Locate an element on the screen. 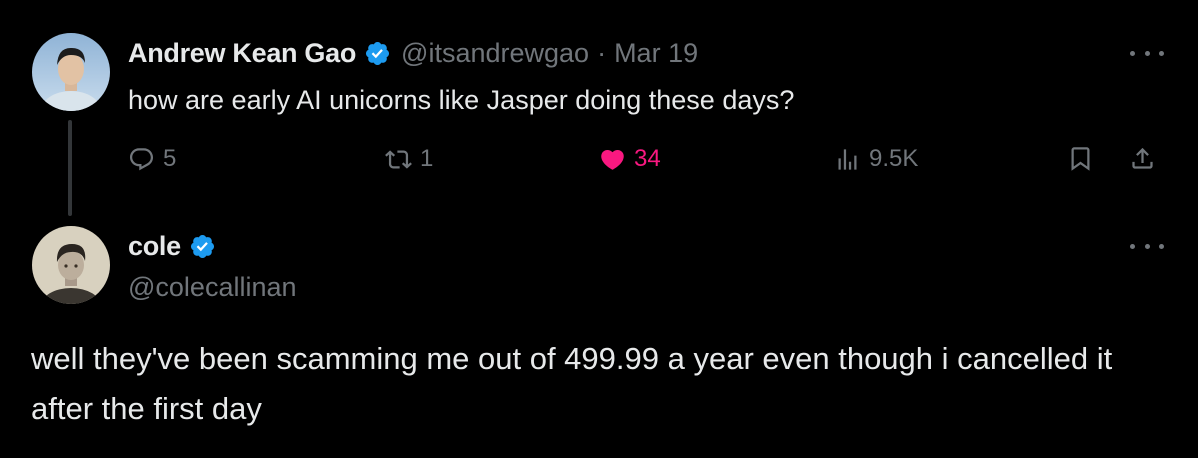  share-icon is located at coordinates (1142, 158).